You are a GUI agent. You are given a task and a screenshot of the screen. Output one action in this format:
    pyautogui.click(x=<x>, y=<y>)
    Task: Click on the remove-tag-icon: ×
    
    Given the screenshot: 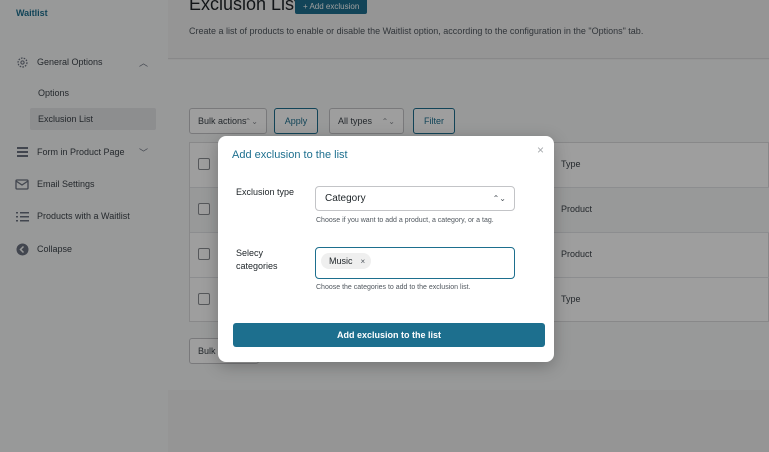 What is the action you would take?
    pyautogui.click(x=363, y=261)
    